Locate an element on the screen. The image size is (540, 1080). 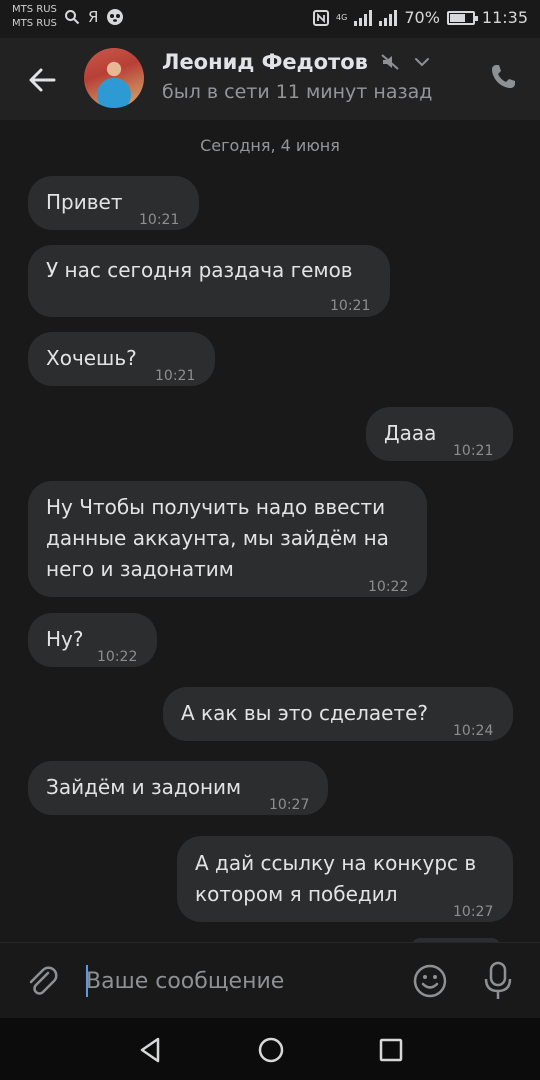
message-outgoing: Дааа 10:21 is located at coordinates (439, 434).